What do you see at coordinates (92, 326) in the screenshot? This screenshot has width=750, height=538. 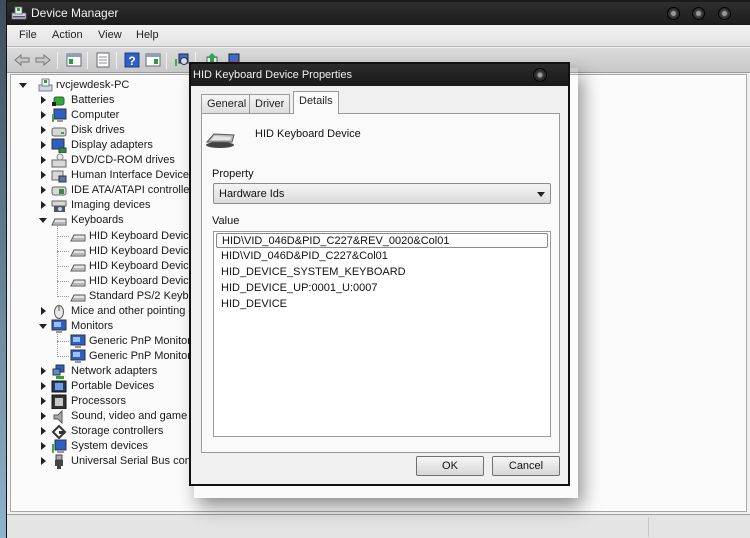 I see `tree-item-label: Monitors` at bounding box center [92, 326].